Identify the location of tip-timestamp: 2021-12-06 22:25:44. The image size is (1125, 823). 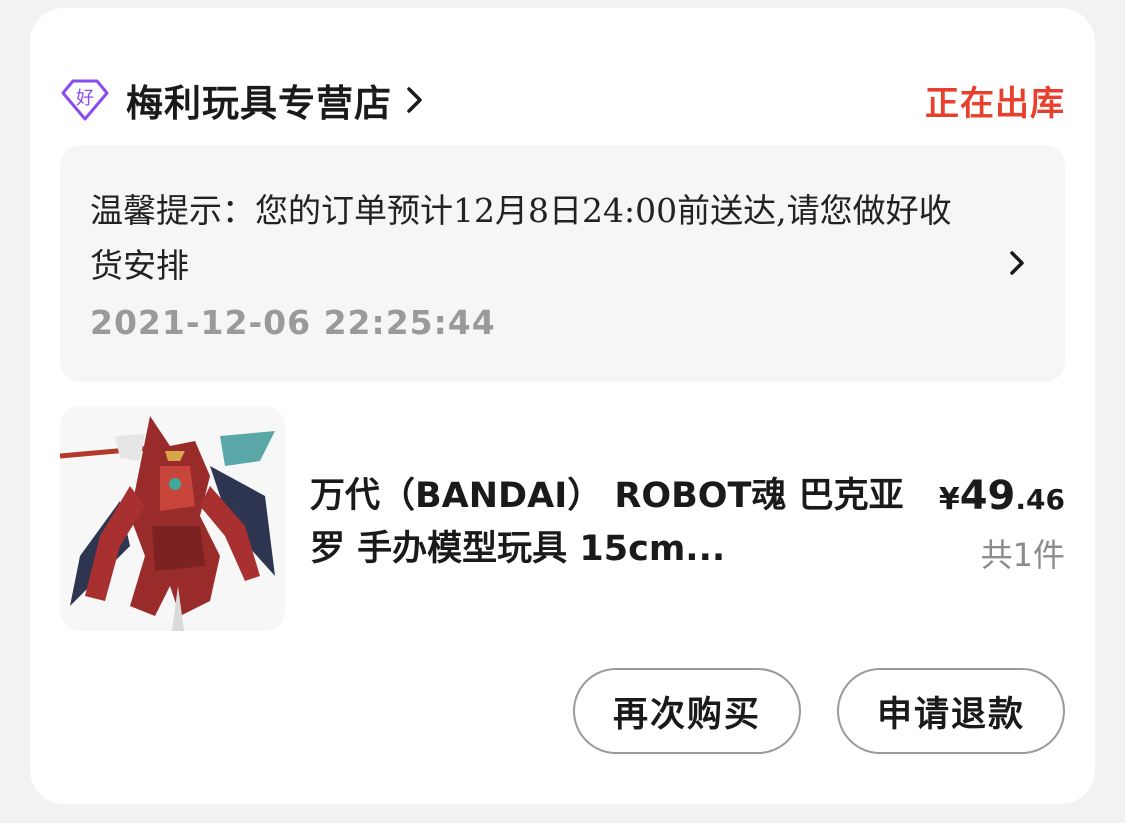
(293, 322).